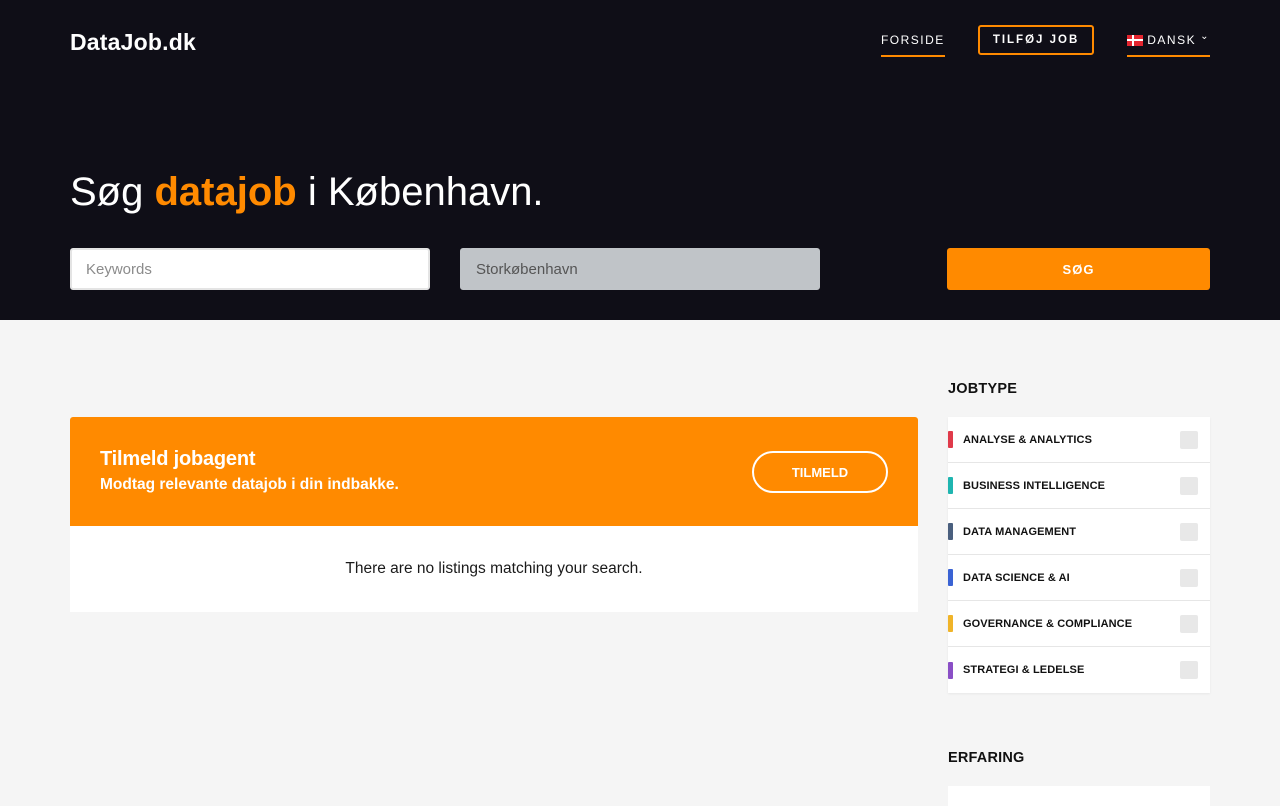 The image size is (1280, 806). What do you see at coordinates (133, 42) in the screenshot?
I see `site-logo: DataJob.dk` at bounding box center [133, 42].